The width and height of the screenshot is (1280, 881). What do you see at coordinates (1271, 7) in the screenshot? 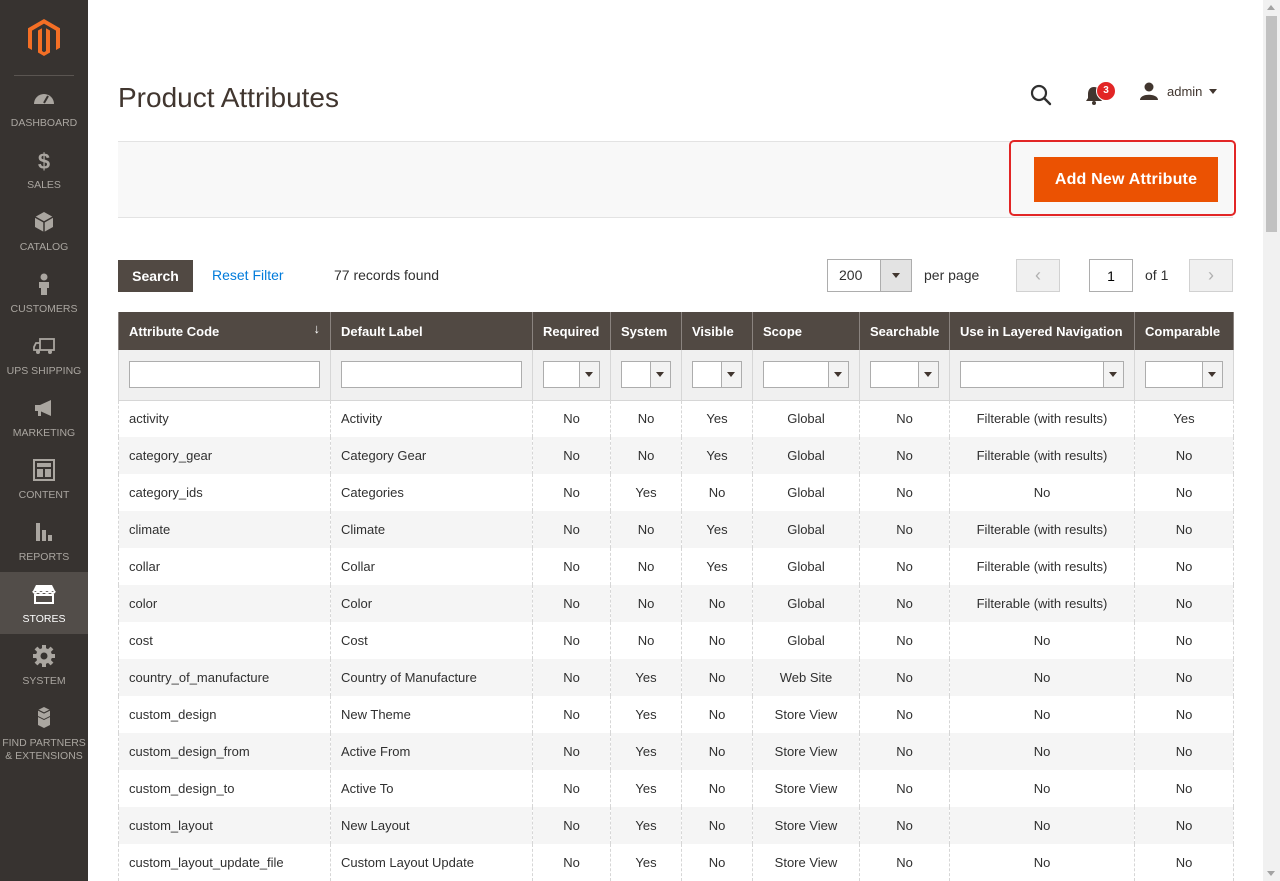
I see `scroll-up-arrow-icon` at bounding box center [1271, 7].